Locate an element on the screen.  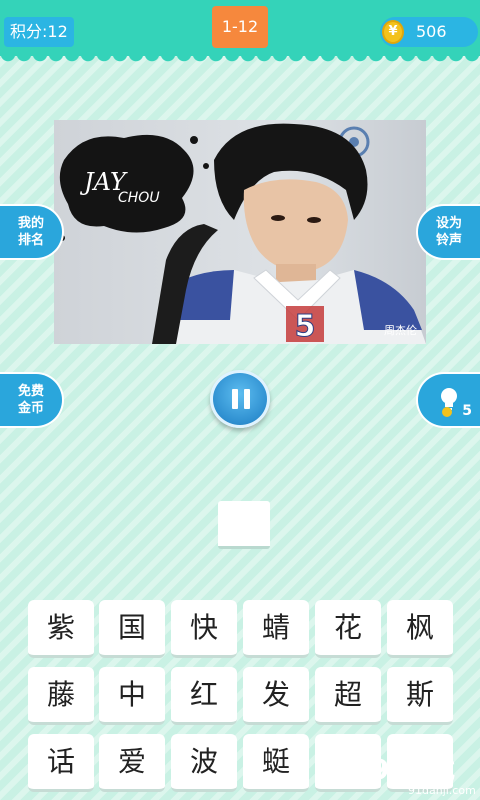
watermark-brand: 9l游戏 is located at coordinates (413, 769).